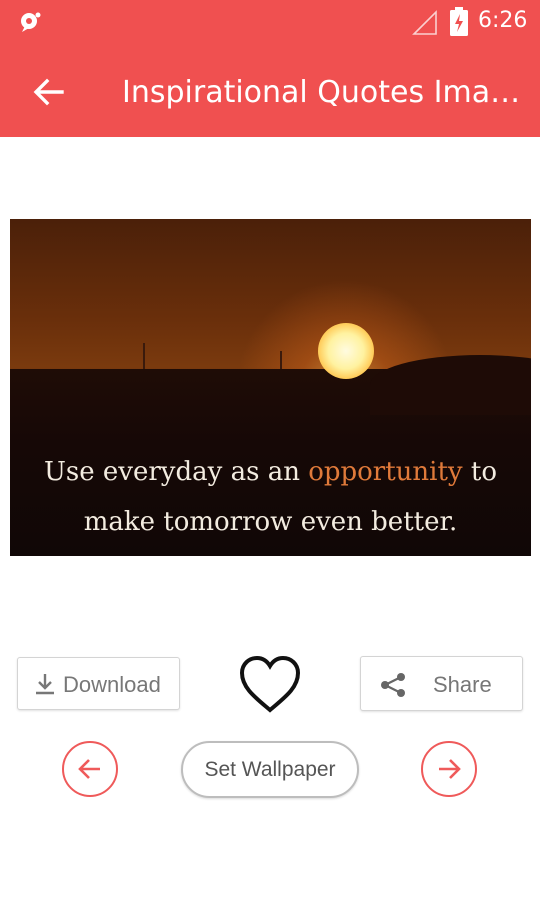  What do you see at coordinates (385, 472) in the screenshot?
I see `quote-highlight: opportunity` at bounding box center [385, 472].